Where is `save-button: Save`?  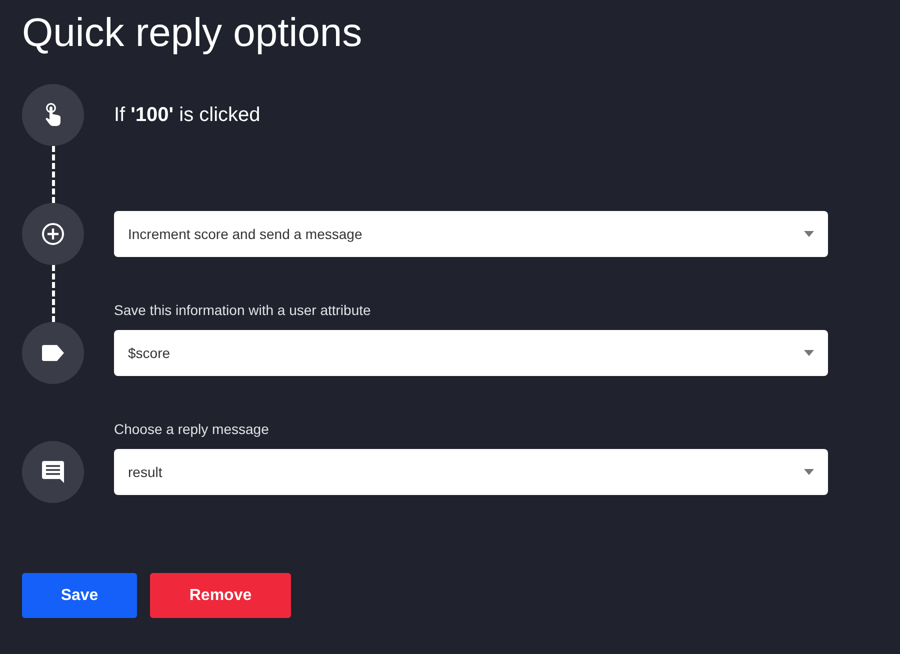 save-button: Save is located at coordinates (79, 595).